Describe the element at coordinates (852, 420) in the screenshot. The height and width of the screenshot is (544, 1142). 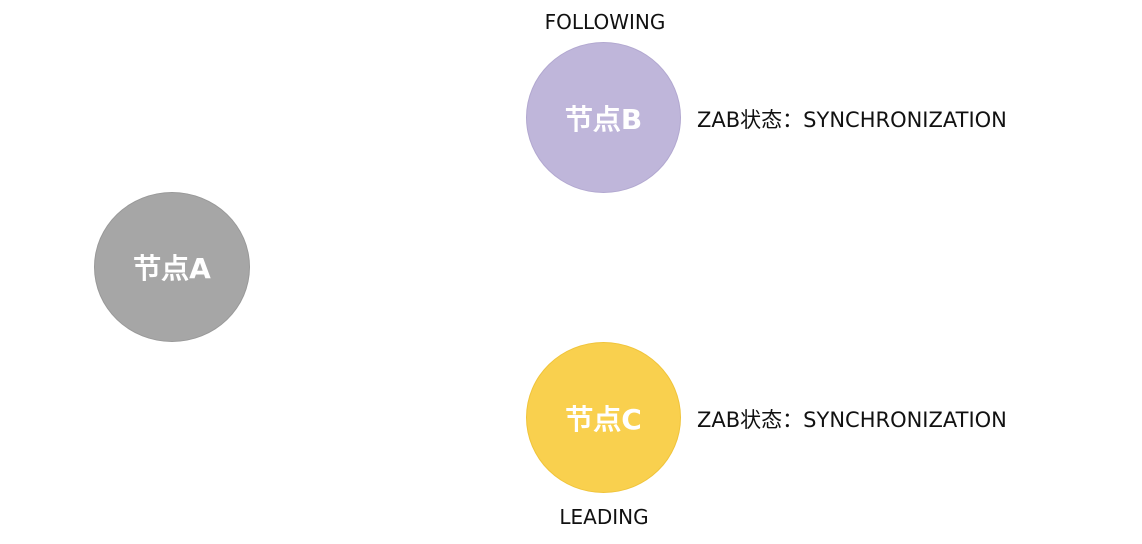
I see `node-c-zab-state: ZAB状态：SYNCHRONIZATION` at that location.